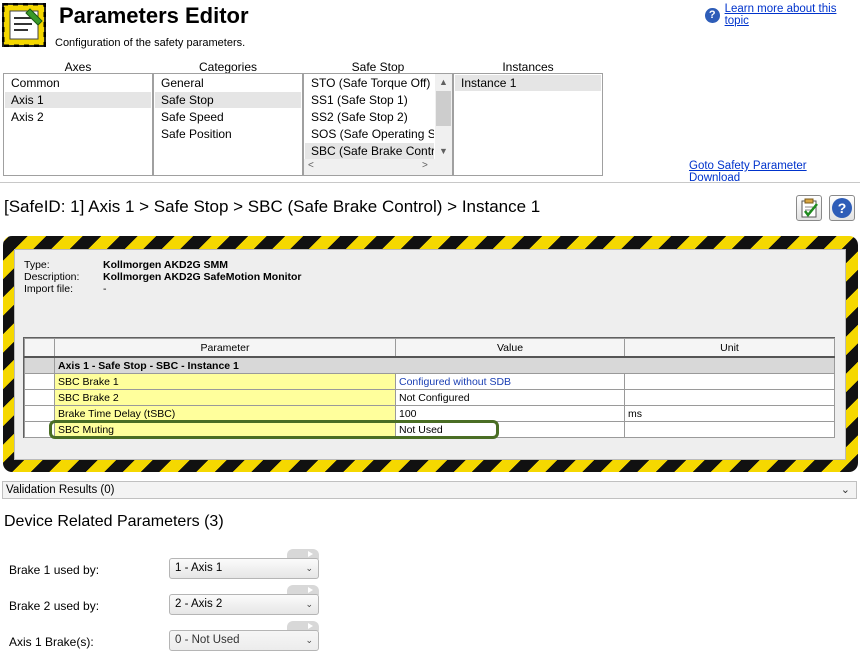 The width and height of the screenshot is (860, 660). I want to click on axis-1-brakes-control: 0 - Not Used ⌄, so click(244, 636).